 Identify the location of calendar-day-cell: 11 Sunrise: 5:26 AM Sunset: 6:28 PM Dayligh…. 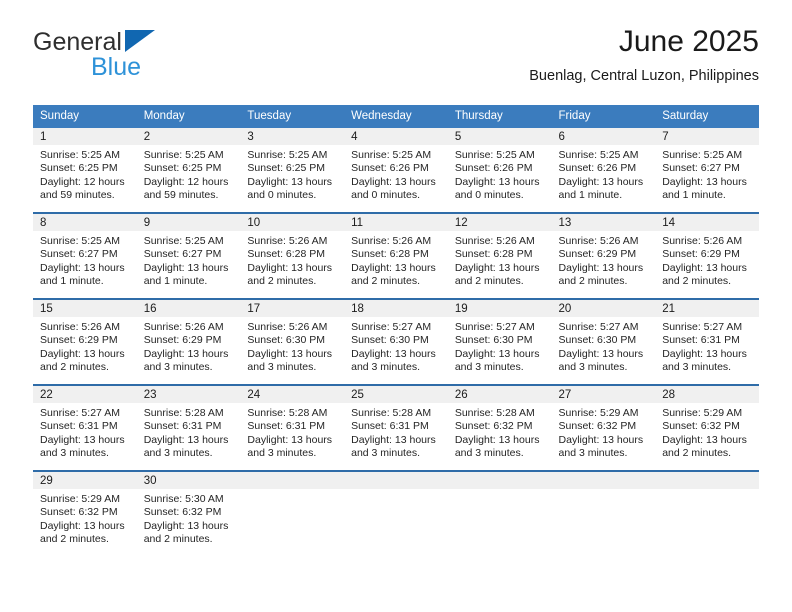
(396, 255).